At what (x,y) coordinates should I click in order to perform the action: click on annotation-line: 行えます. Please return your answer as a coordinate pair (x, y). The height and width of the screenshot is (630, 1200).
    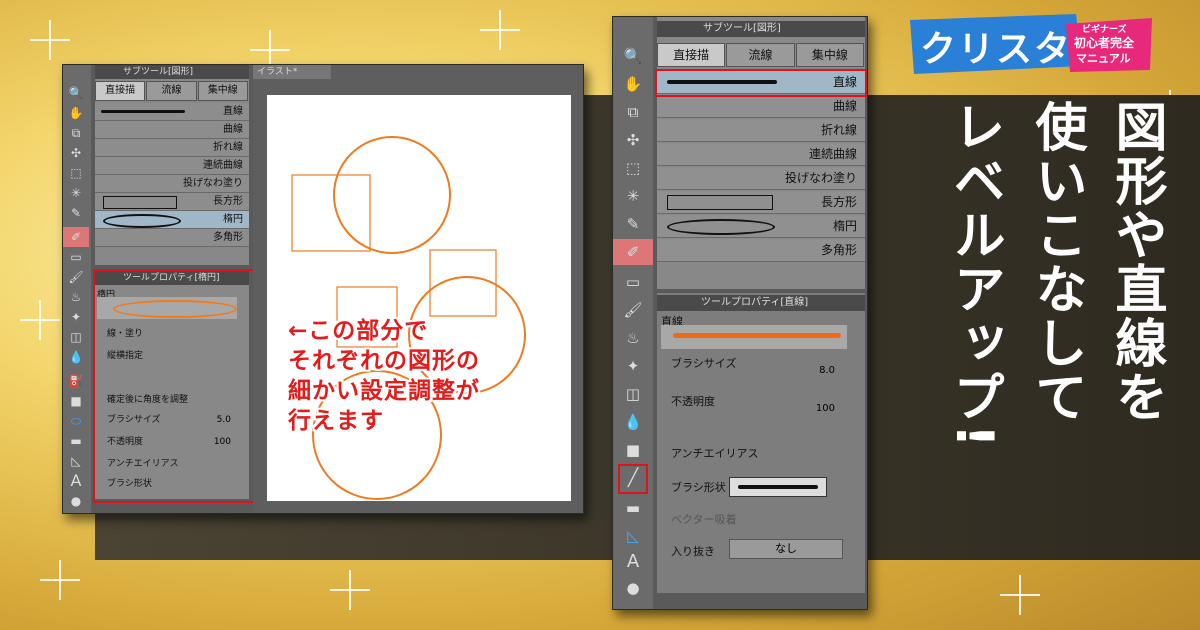
    Looking at the image, I should click on (336, 421).